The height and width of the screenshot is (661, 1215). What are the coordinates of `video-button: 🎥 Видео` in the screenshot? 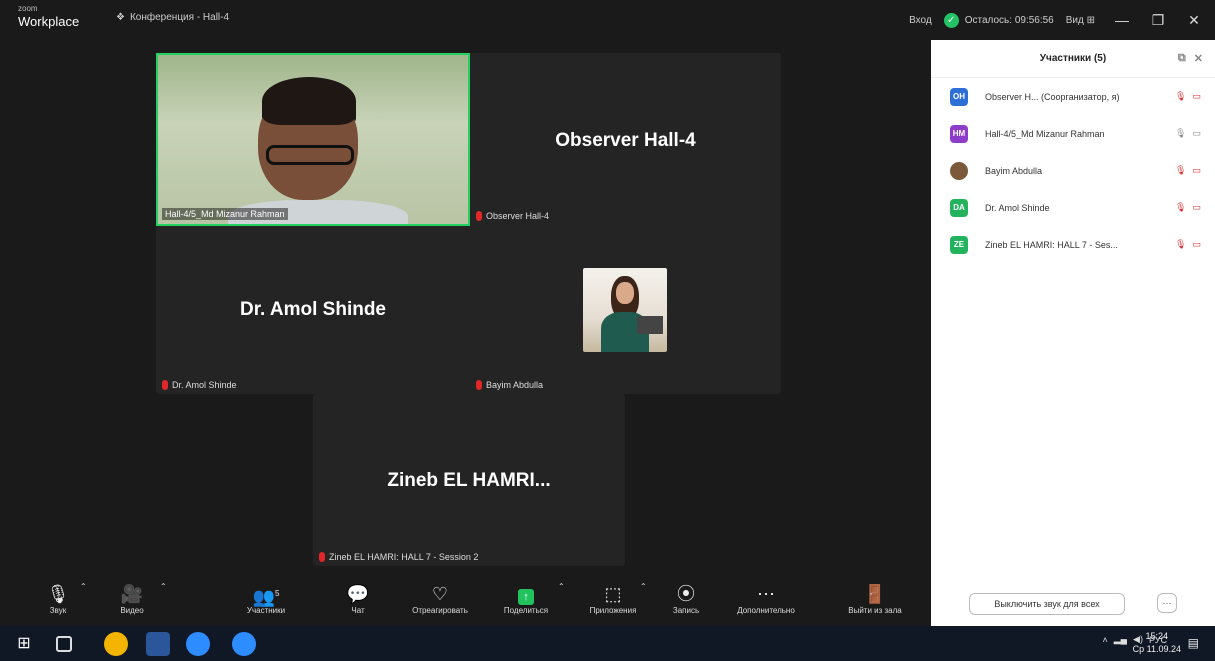 It's located at (132, 598).